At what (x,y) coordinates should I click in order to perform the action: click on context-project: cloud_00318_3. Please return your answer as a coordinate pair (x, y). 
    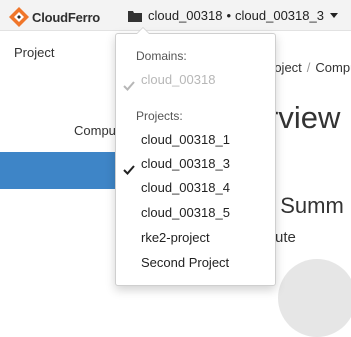
    Looking at the image, I should click on (279, 15).